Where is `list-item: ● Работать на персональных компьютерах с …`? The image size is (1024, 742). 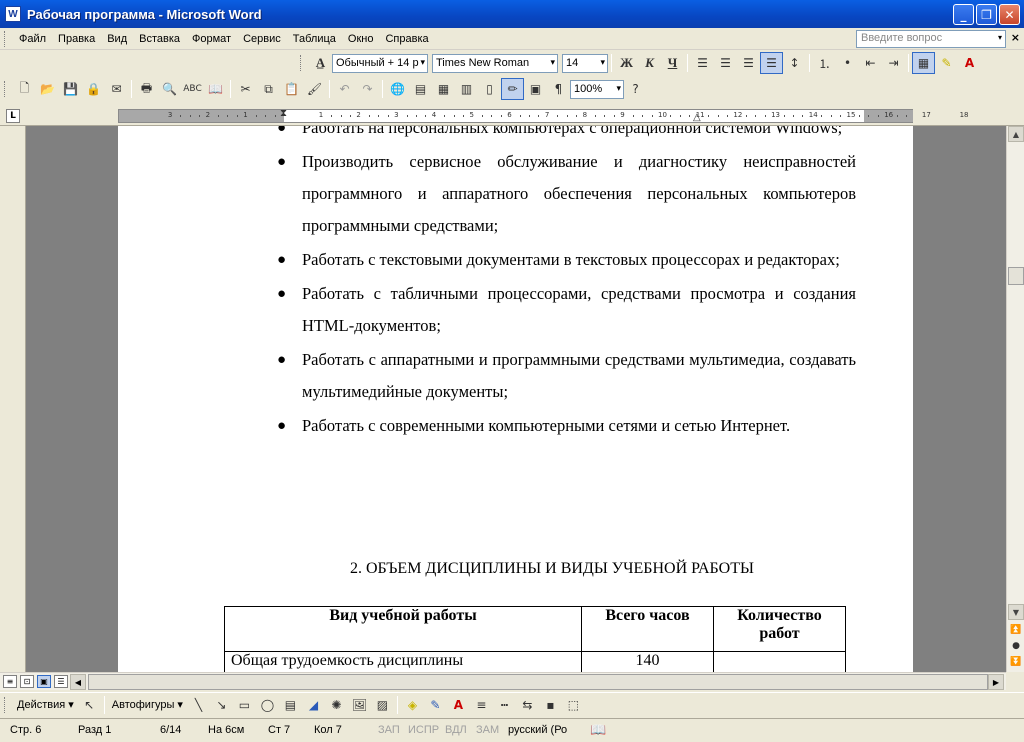
list-item: ● Работать на персональных компьютерах с … is located at coordinates (566, 135).